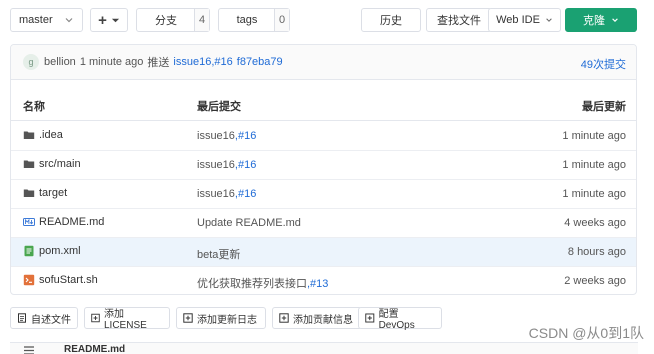 The width and height of the screenshot is (654, 354). I want to click on tags-count: 0, so click(281, 20).